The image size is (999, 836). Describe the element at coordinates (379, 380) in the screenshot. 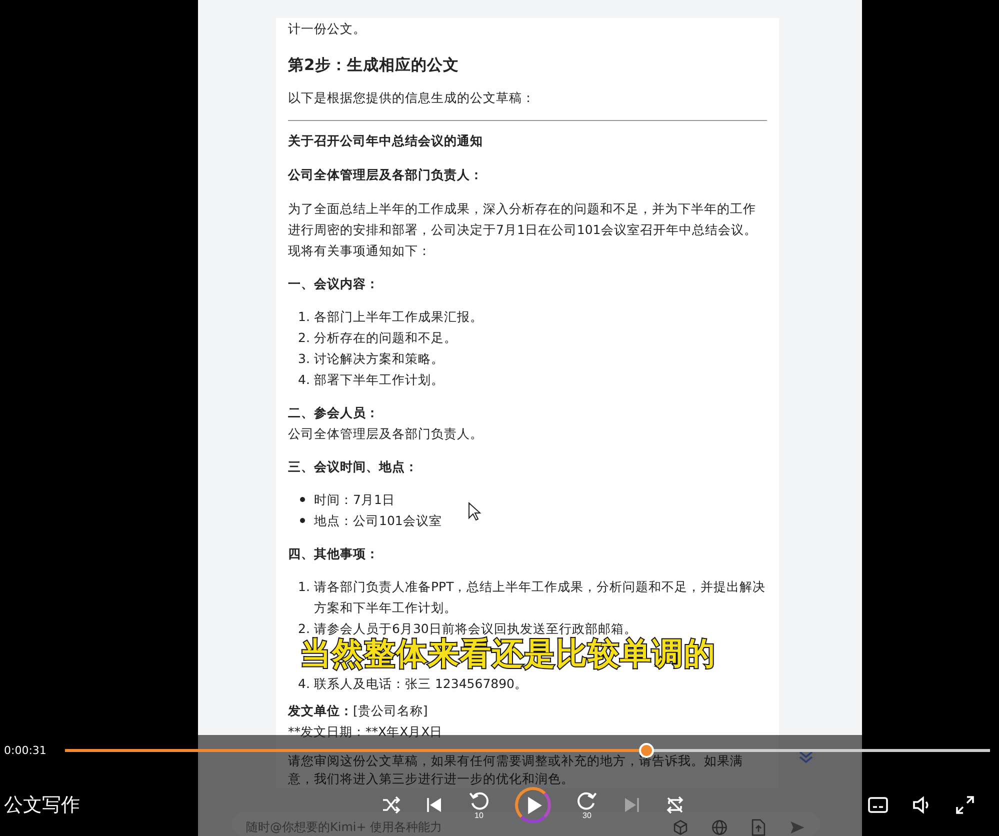

I see `list-item-text: 部署下半年工作计划。` at that location.